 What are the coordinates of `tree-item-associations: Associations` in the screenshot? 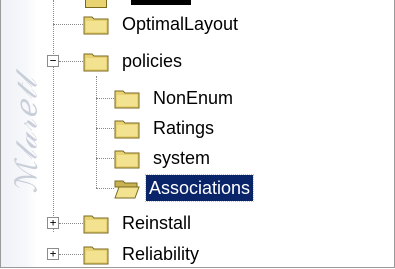 It's located at (184, 188).